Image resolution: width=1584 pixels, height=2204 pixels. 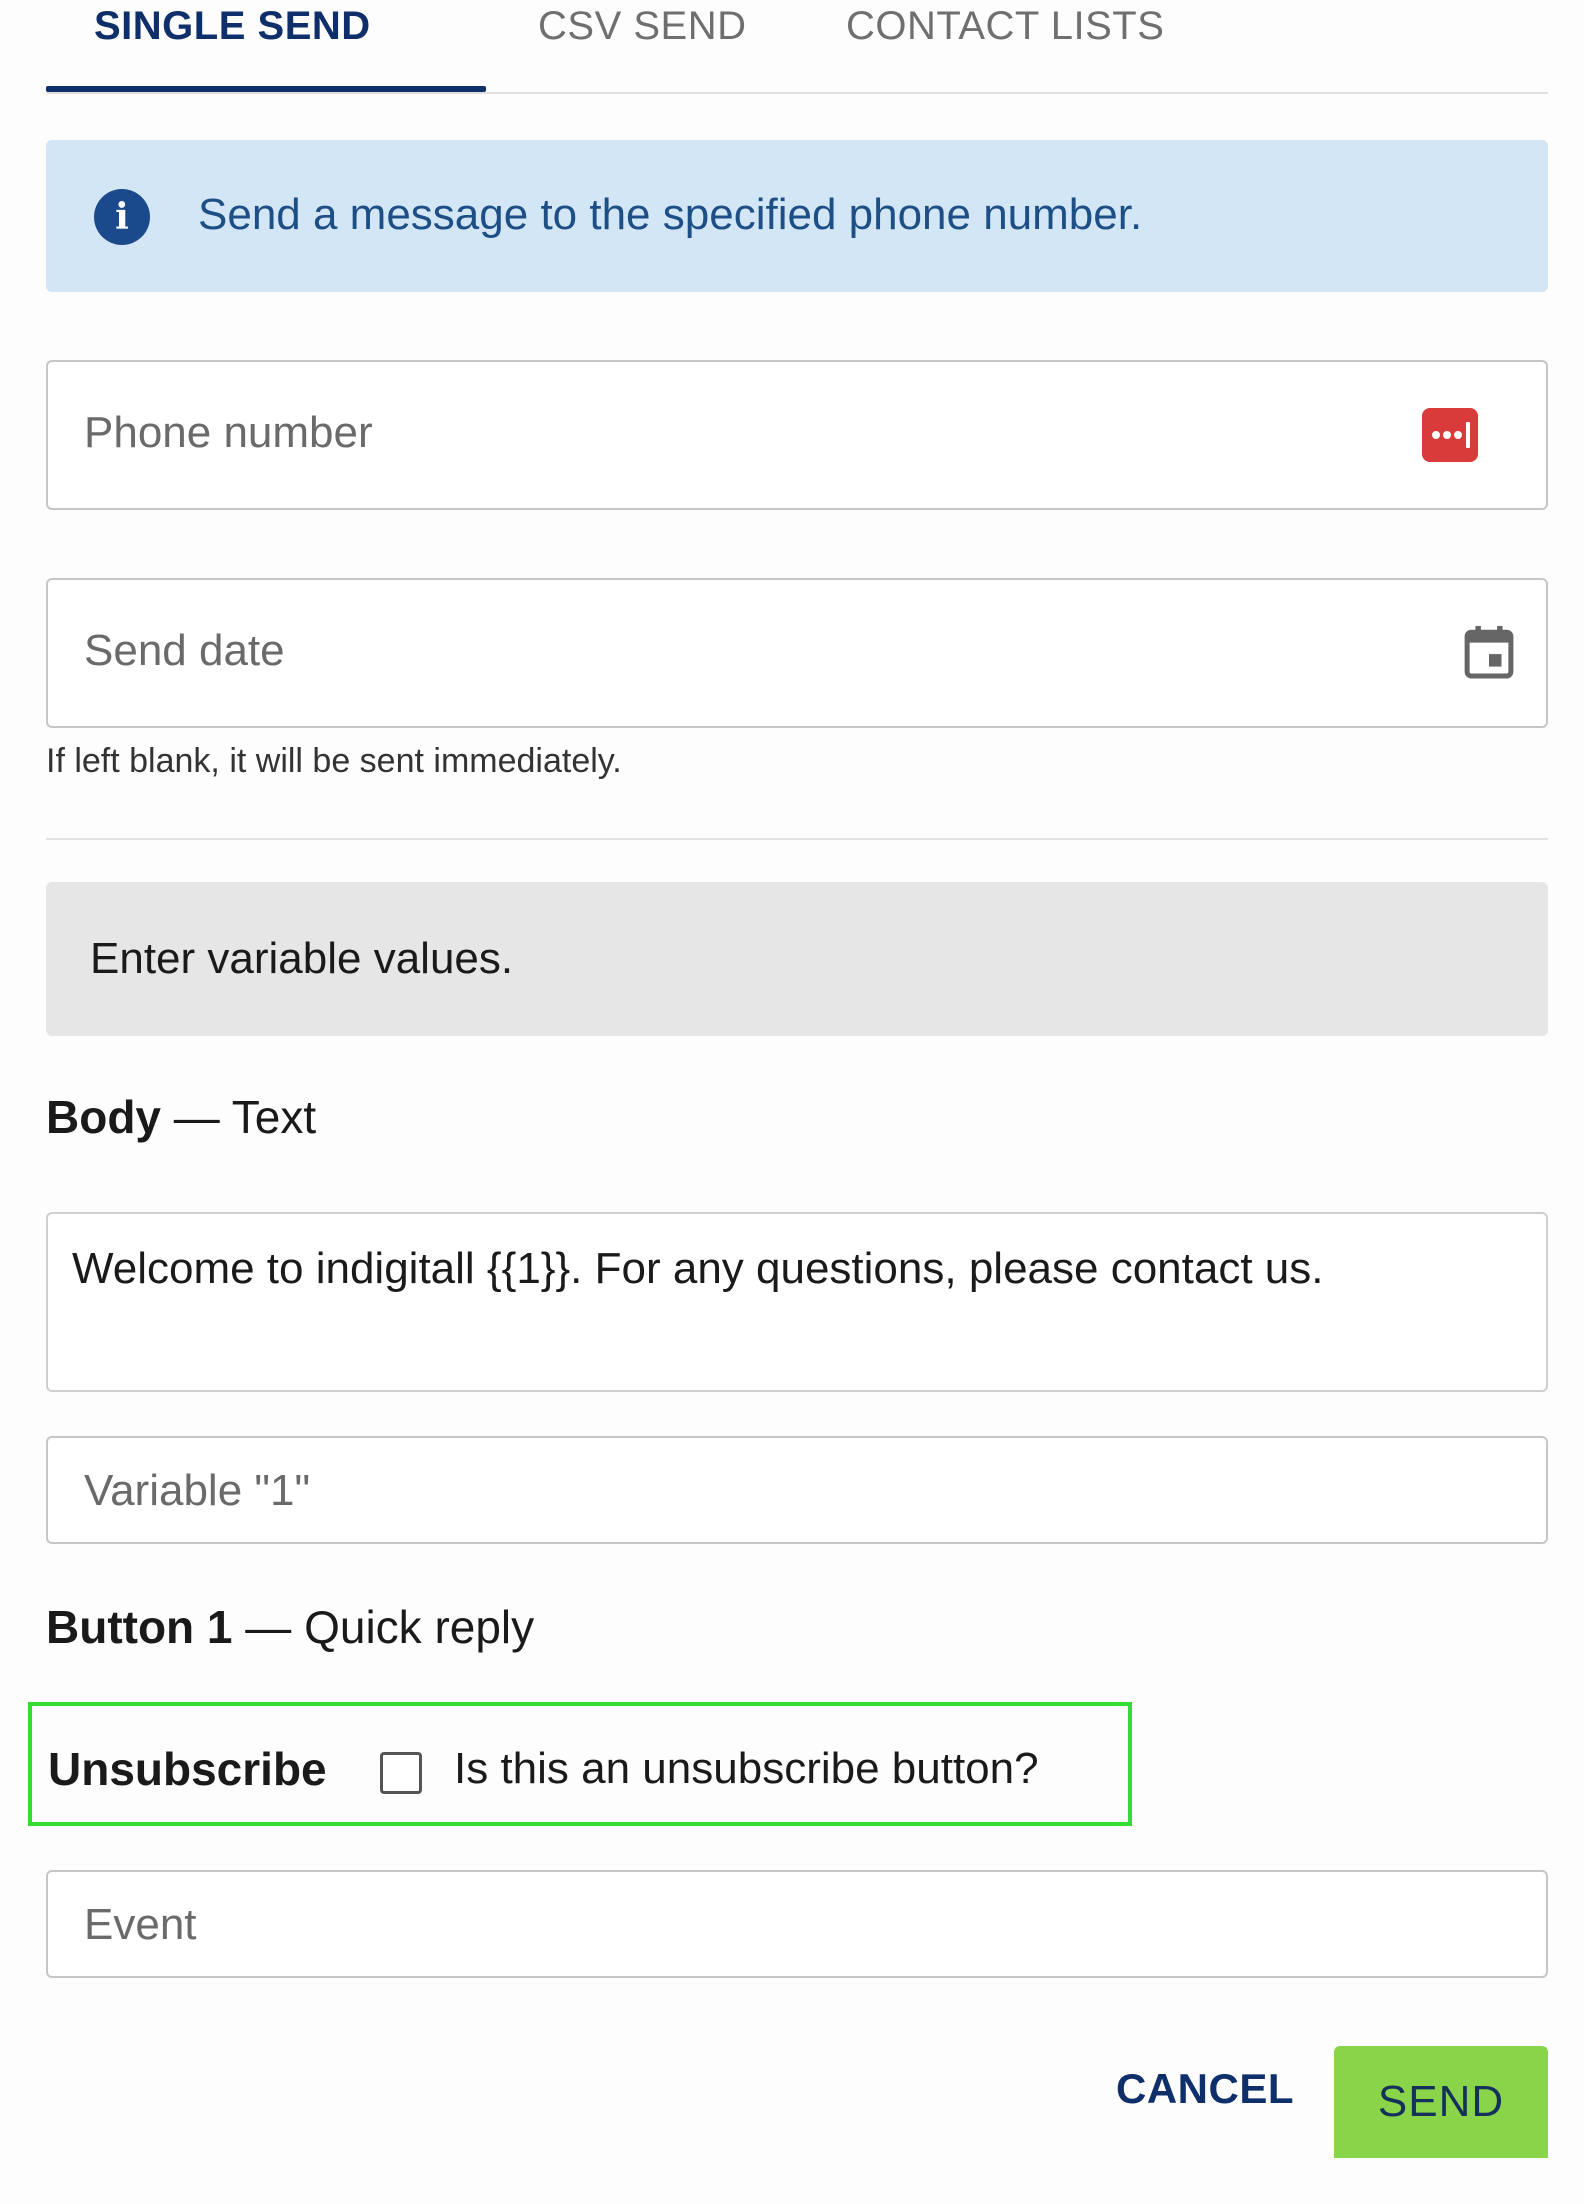 What do you see at coordinates (1489, 652) in the screenshot?
I see `calendar-icon` at bounding box center [1489, 652].